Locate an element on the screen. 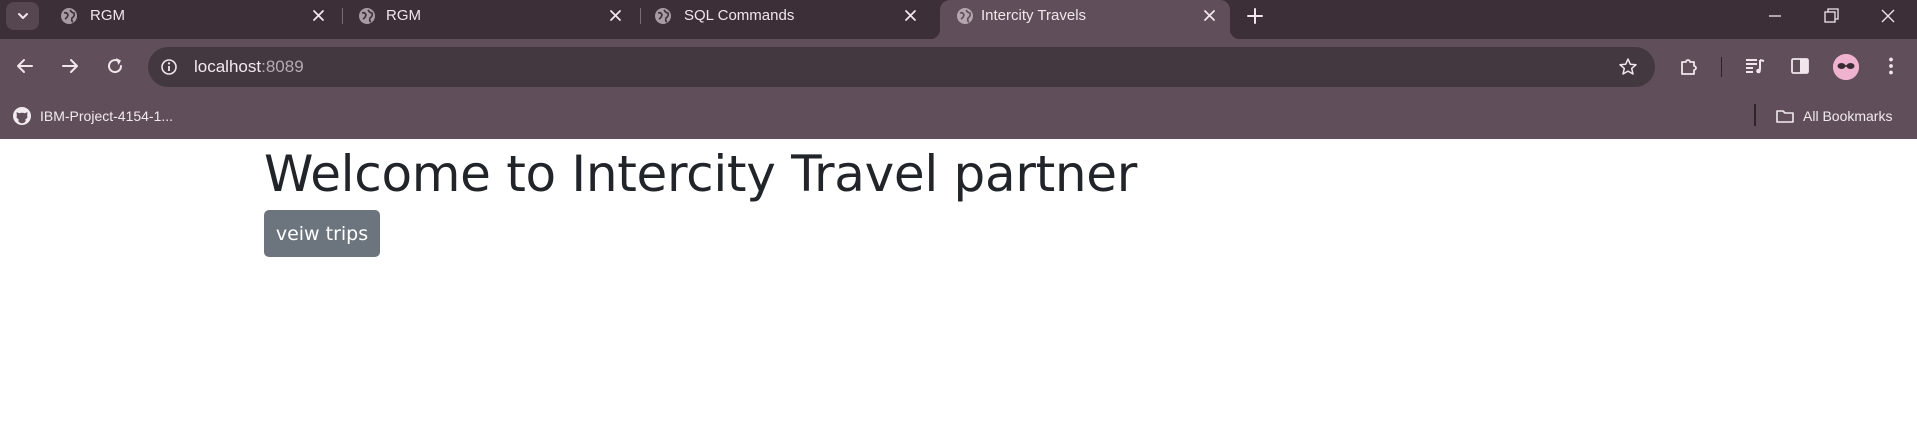  profile-avatar-image is located at coordinates (1846, 67).